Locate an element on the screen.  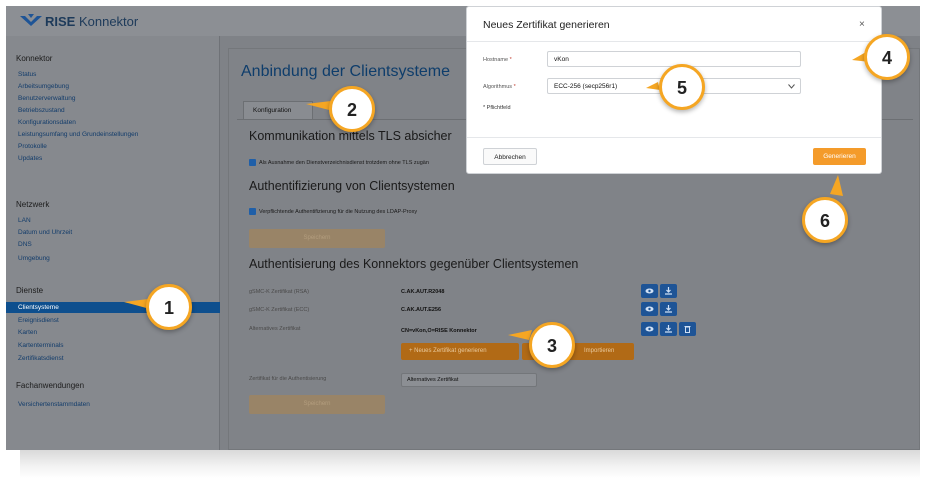
callout-2: 2 is located at coordinates (352, 109).